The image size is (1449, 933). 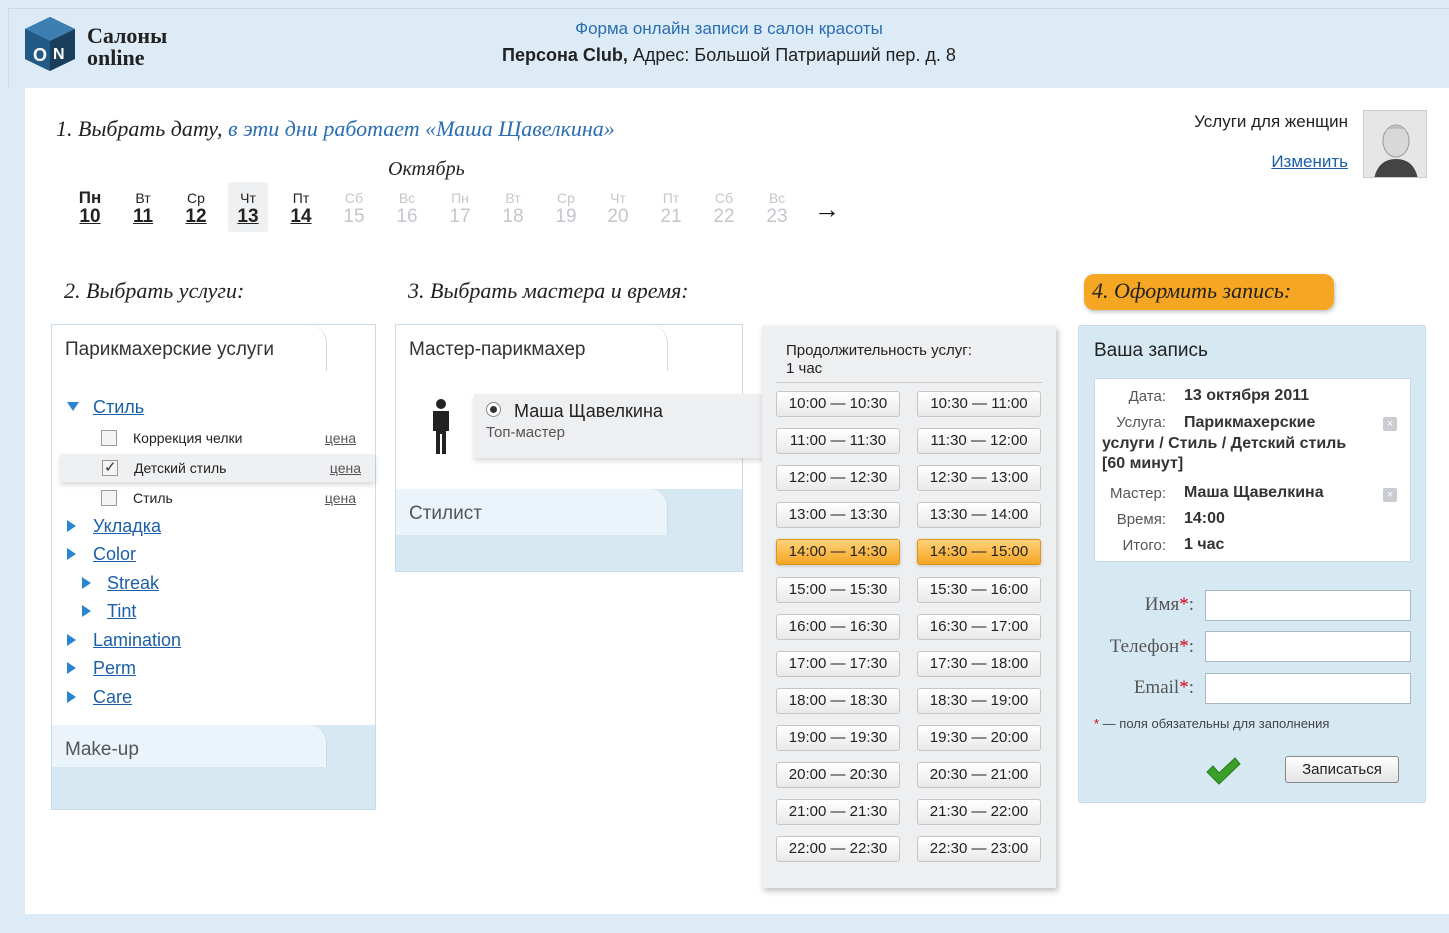 What do you see at coordinates (979, 626) in the screenshot?
I see `time-slot-button: 16:30 — 17:00` at bounding box center [979, 626].